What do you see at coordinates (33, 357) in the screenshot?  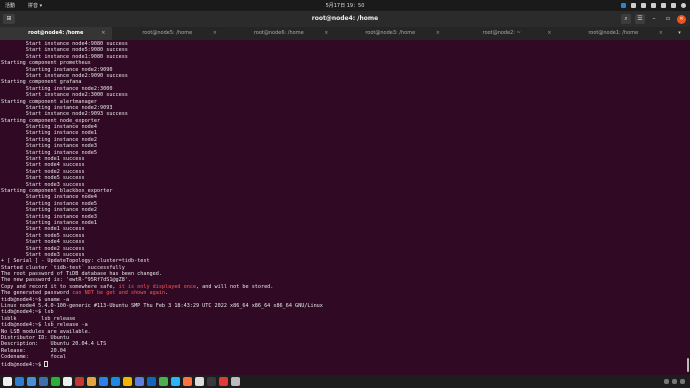 I see `terminal-text: Codename: focal` at bounding box center [33, 357].